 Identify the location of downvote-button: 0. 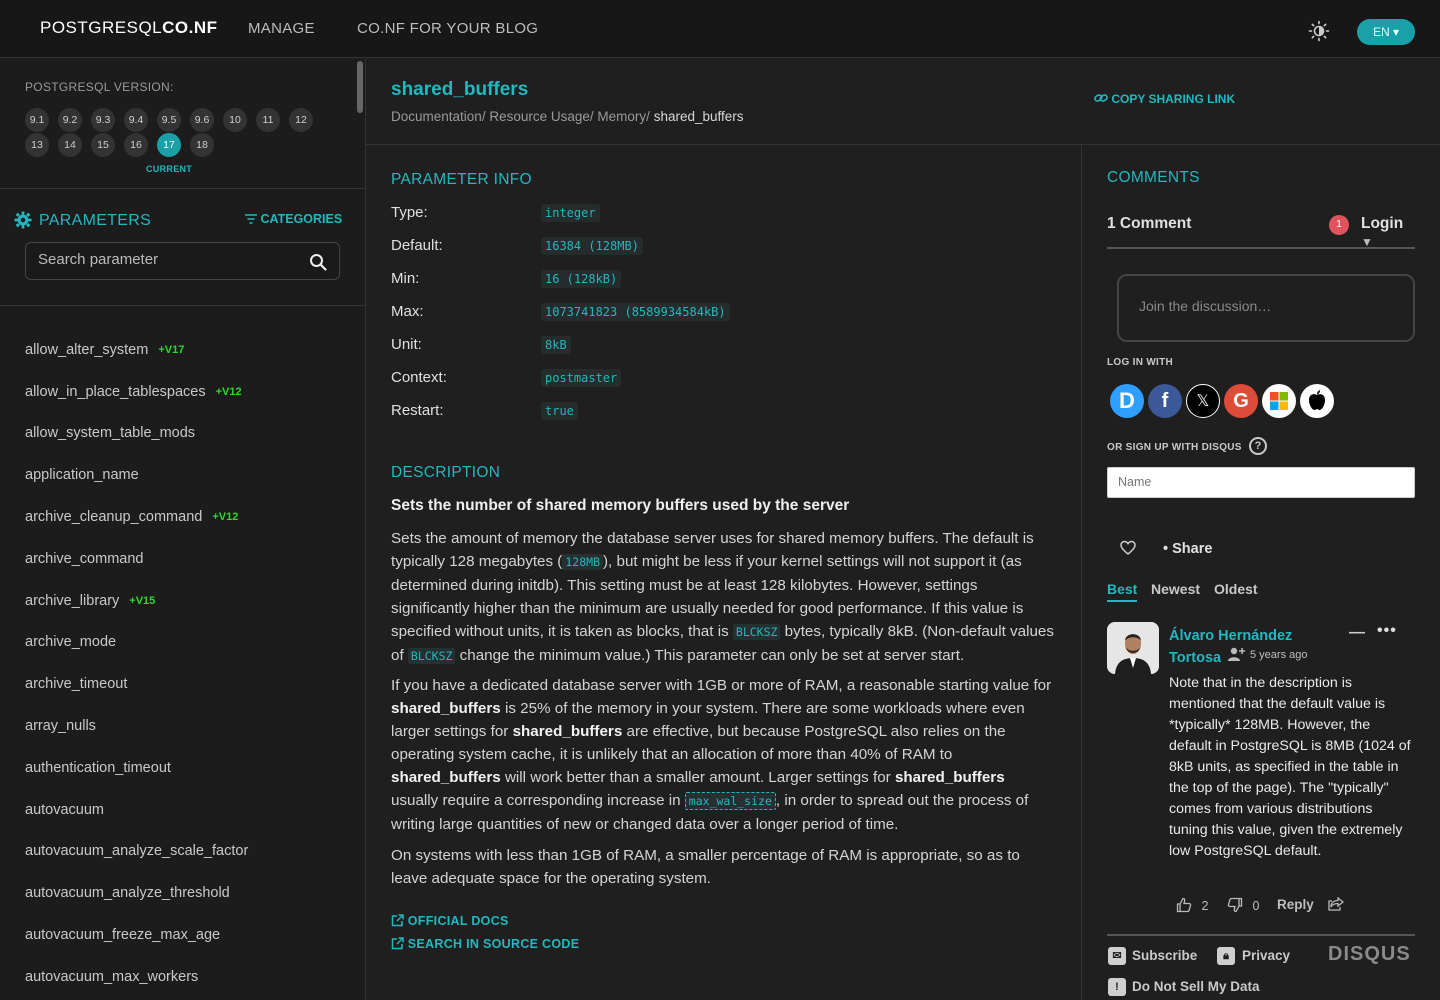
(1243, 905).